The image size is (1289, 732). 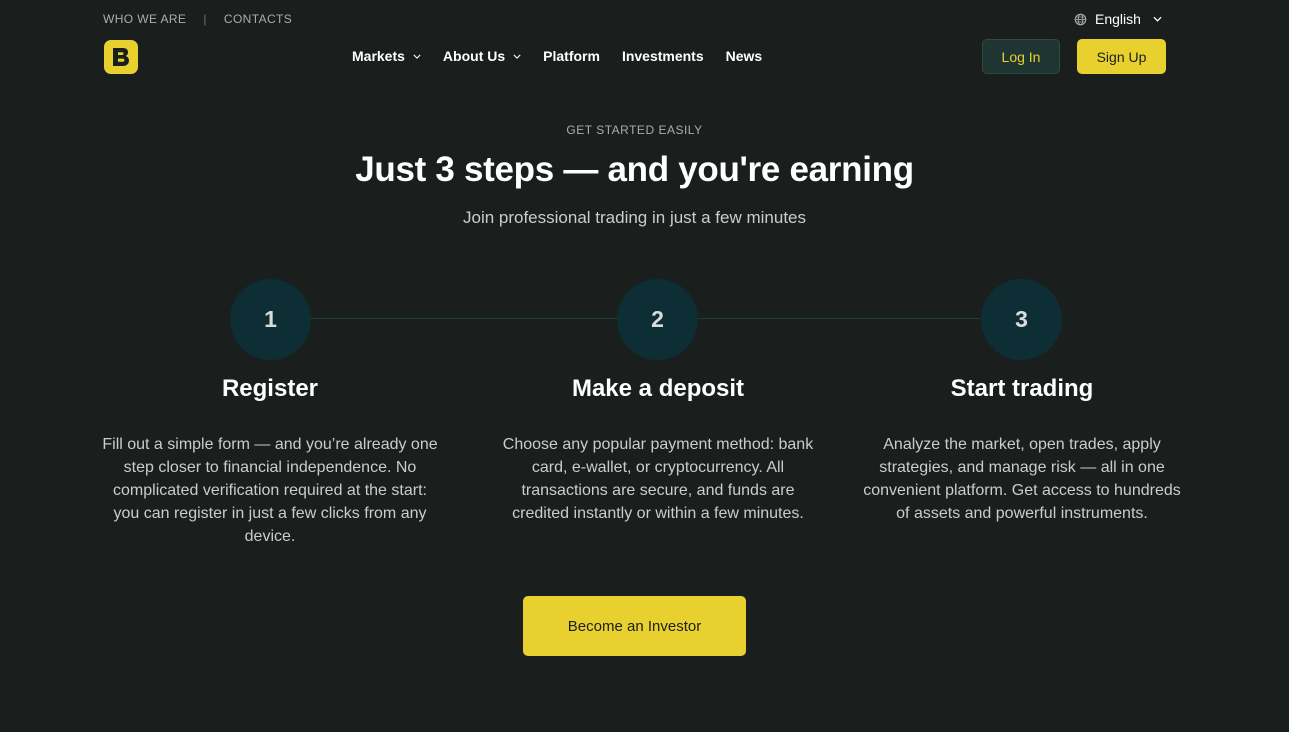 I want to click on brand-logo, so click(x=121, y=57).